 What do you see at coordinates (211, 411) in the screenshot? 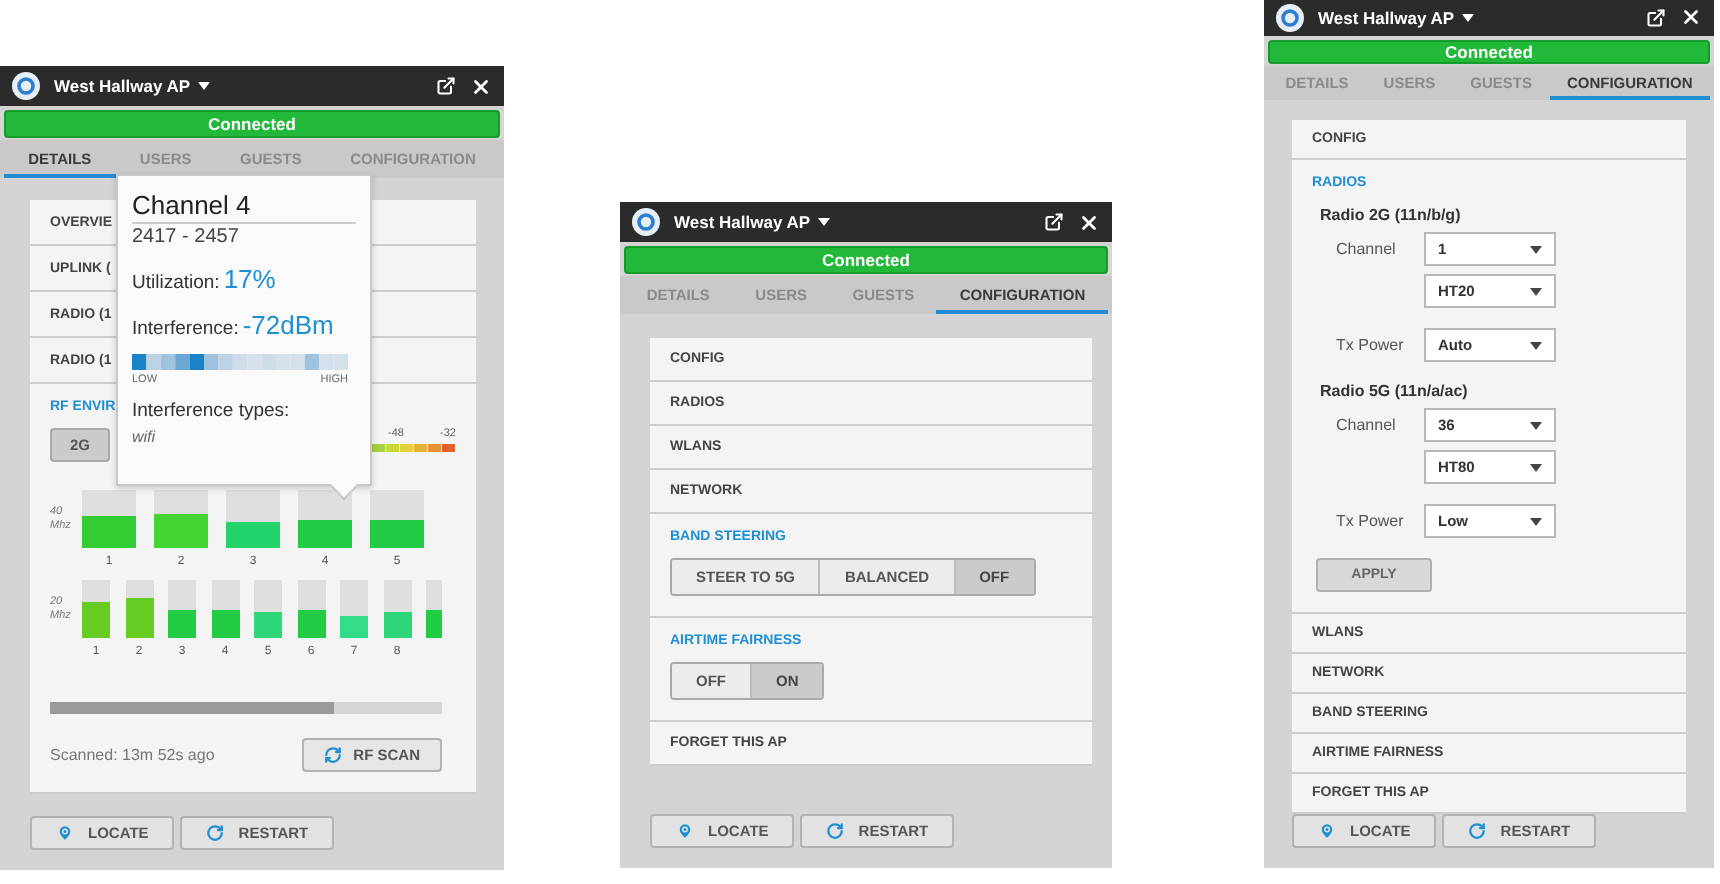
I see `interference-types-label: Interference types:` at bounding box center [211, 411].